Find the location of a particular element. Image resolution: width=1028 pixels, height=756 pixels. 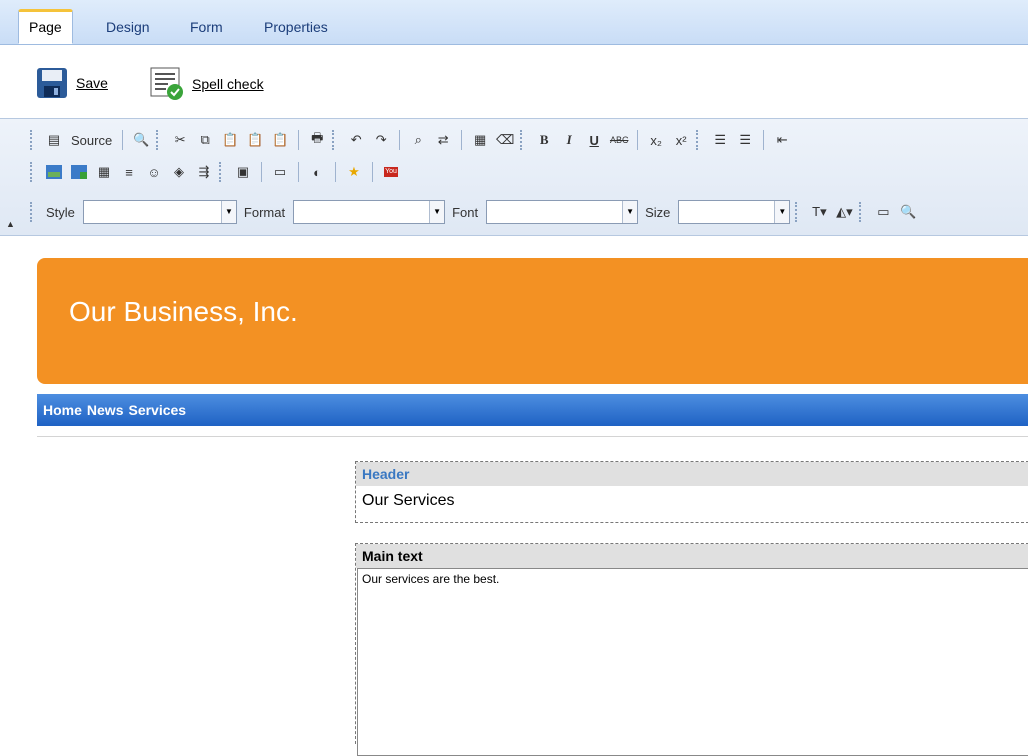

print-icon: 🖶 is located at coordinates (317, 140).